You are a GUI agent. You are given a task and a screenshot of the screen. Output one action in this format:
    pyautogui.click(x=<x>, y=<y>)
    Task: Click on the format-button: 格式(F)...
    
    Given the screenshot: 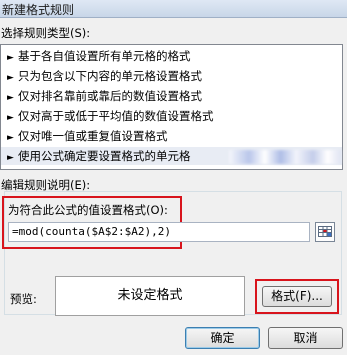 What is the action you would take?
    pyautogui.click(x=297, y=296)
    